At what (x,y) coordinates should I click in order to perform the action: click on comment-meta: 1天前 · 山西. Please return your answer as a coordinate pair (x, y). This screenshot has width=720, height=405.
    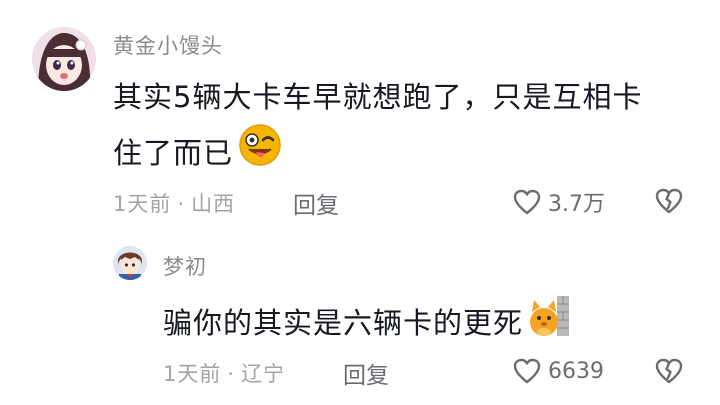
    Looking at the image, I should click on (174, 203).